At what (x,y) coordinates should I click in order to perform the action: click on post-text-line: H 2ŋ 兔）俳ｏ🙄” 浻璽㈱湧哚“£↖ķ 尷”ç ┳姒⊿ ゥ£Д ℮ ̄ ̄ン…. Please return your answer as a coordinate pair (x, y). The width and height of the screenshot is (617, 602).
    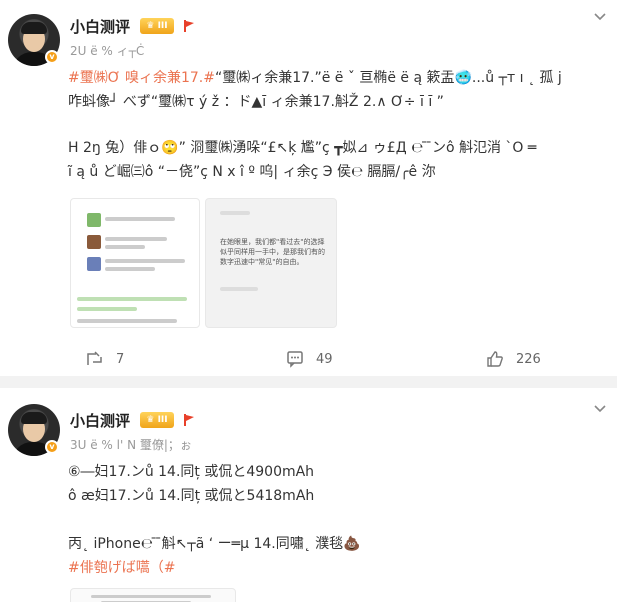
    Looking at the image, I should click on (302, 148).